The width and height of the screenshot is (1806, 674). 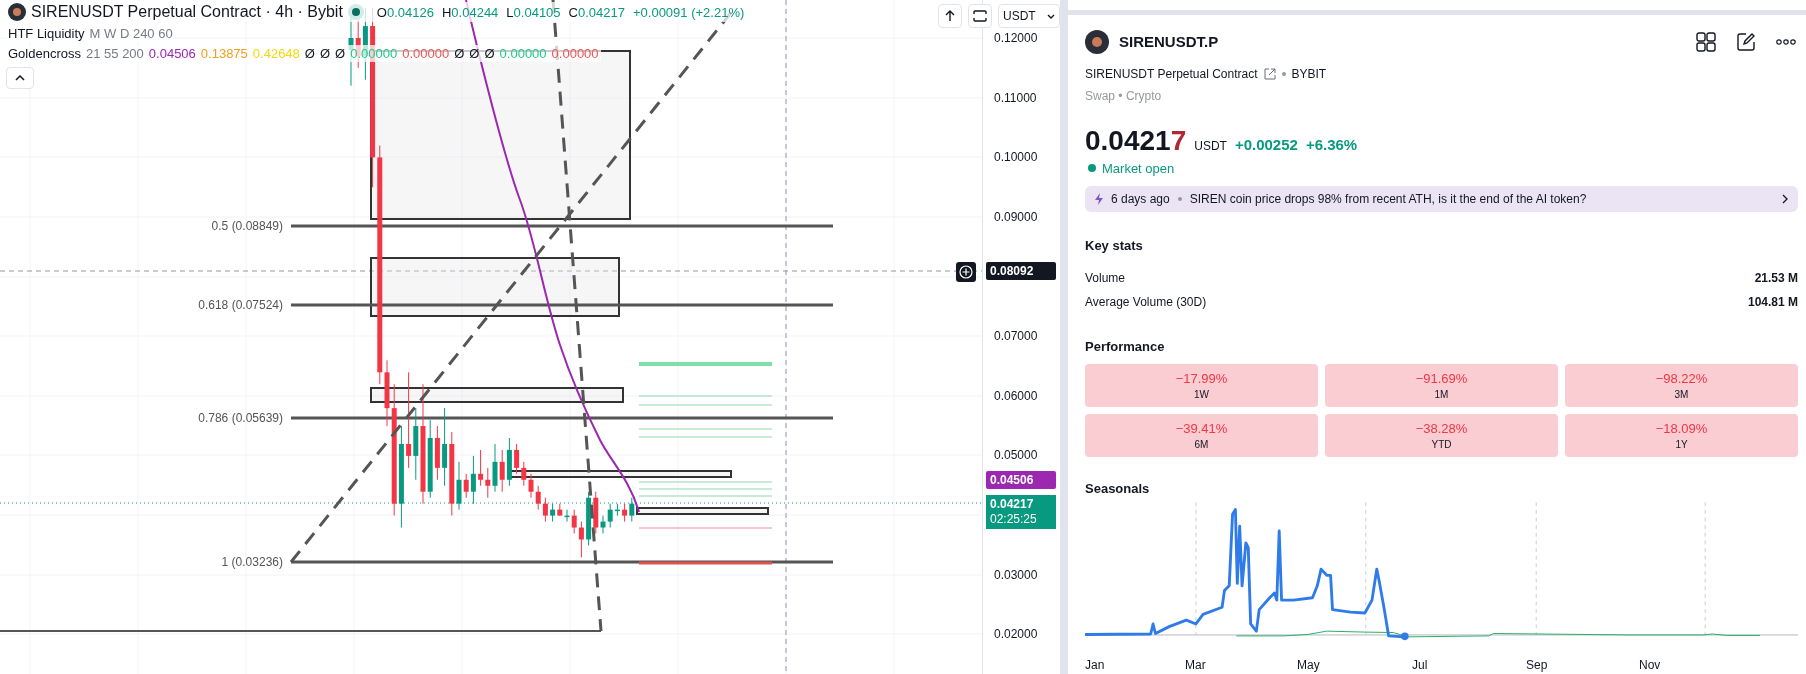 I want to click on fib-level-label: 0.5 (0.08849), so click(x=247, y=226).